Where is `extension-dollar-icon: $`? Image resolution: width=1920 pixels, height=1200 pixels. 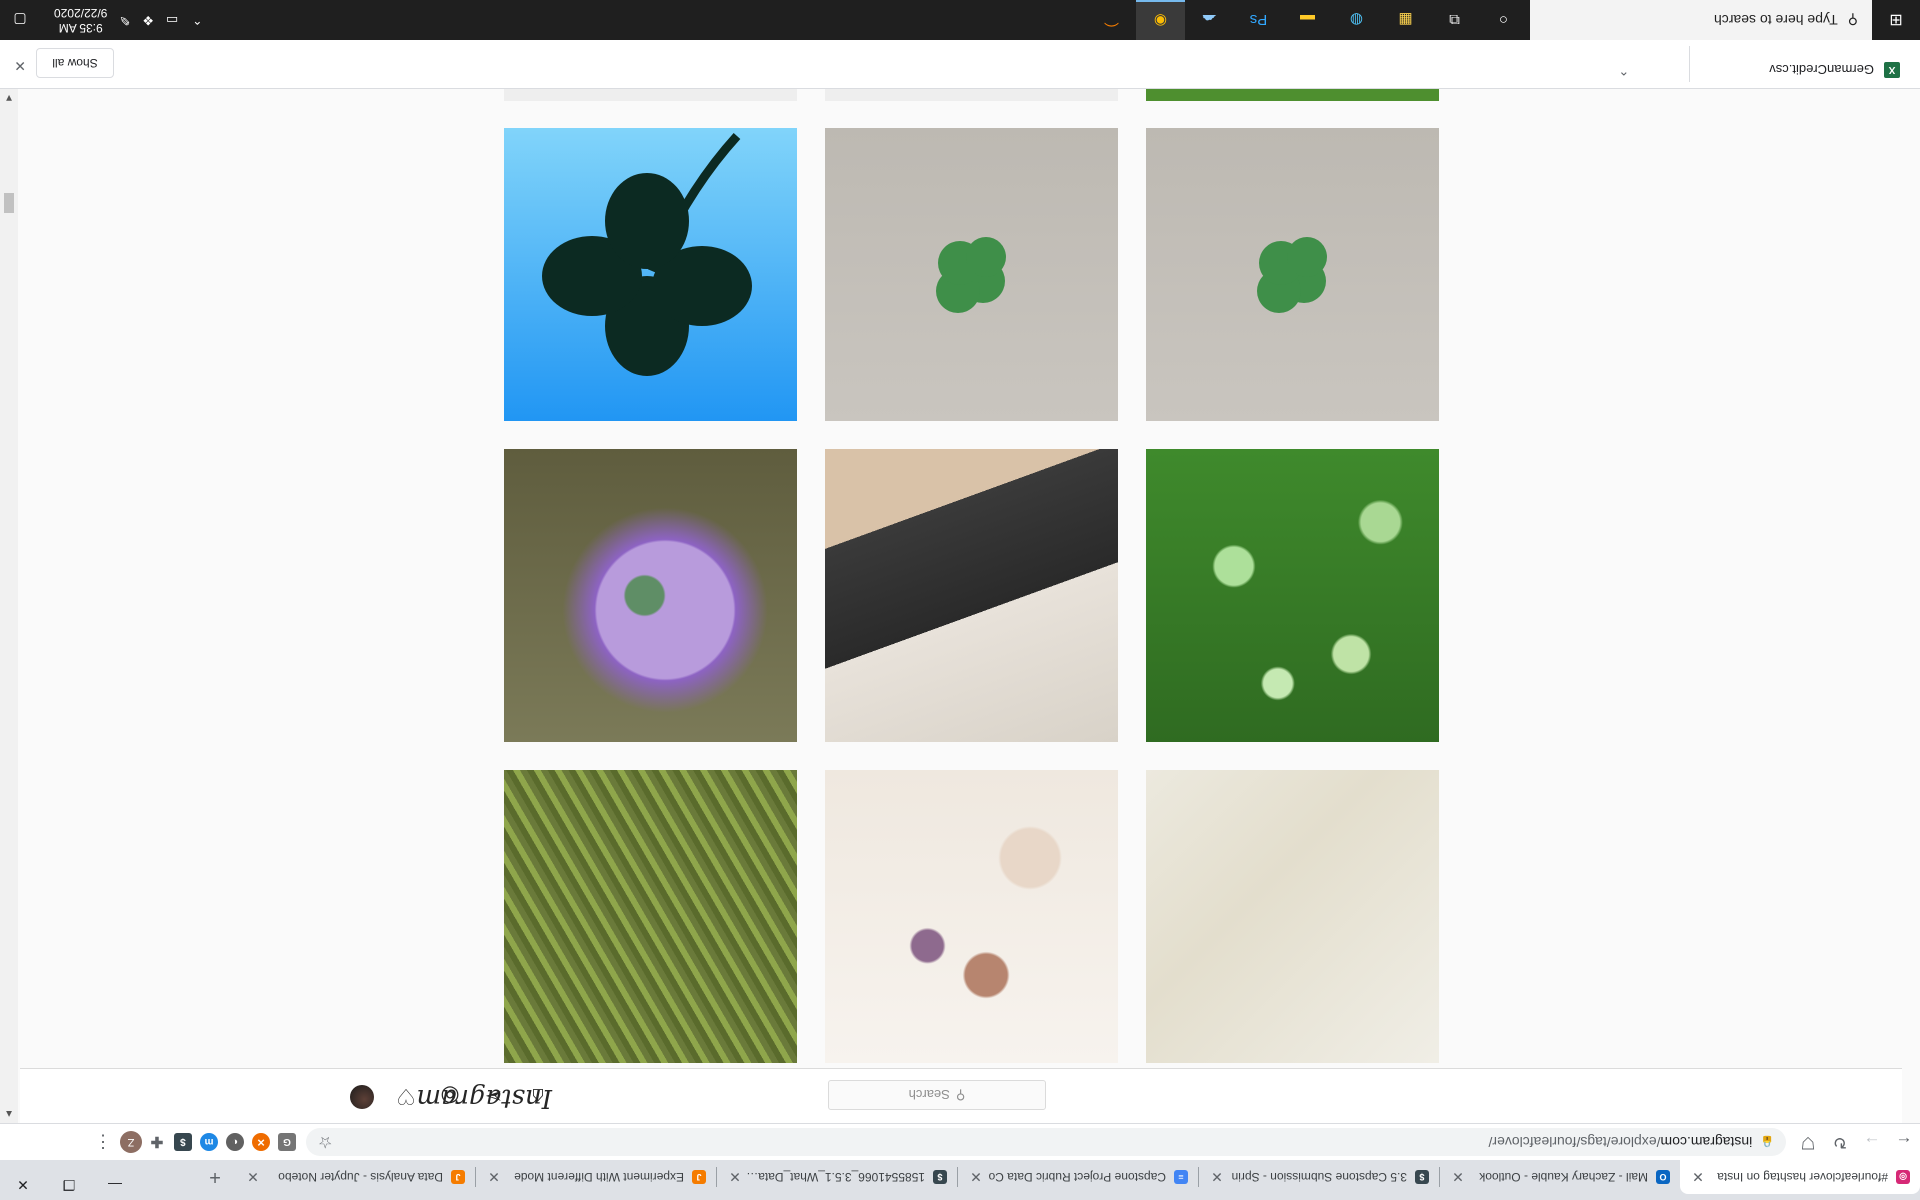 extension-dollar-icon: $ is located at coordinates (183, 1142).